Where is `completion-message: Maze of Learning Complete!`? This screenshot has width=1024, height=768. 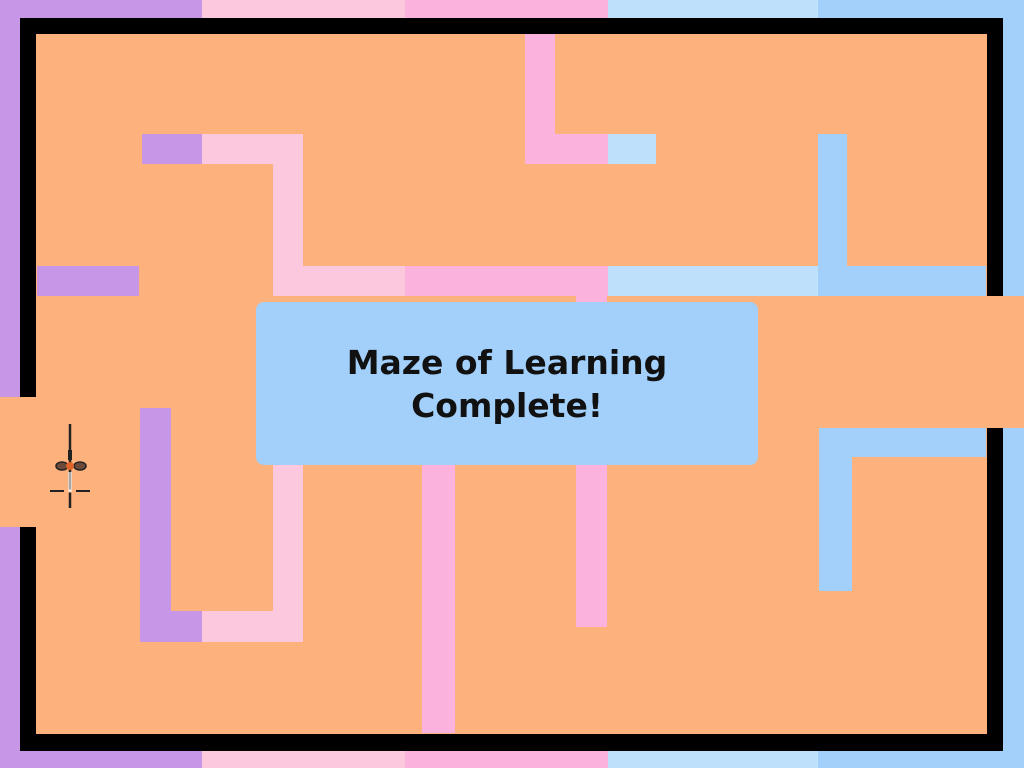
completion-message: Maze of Learning Complete! is located at coordinates (507, 384).